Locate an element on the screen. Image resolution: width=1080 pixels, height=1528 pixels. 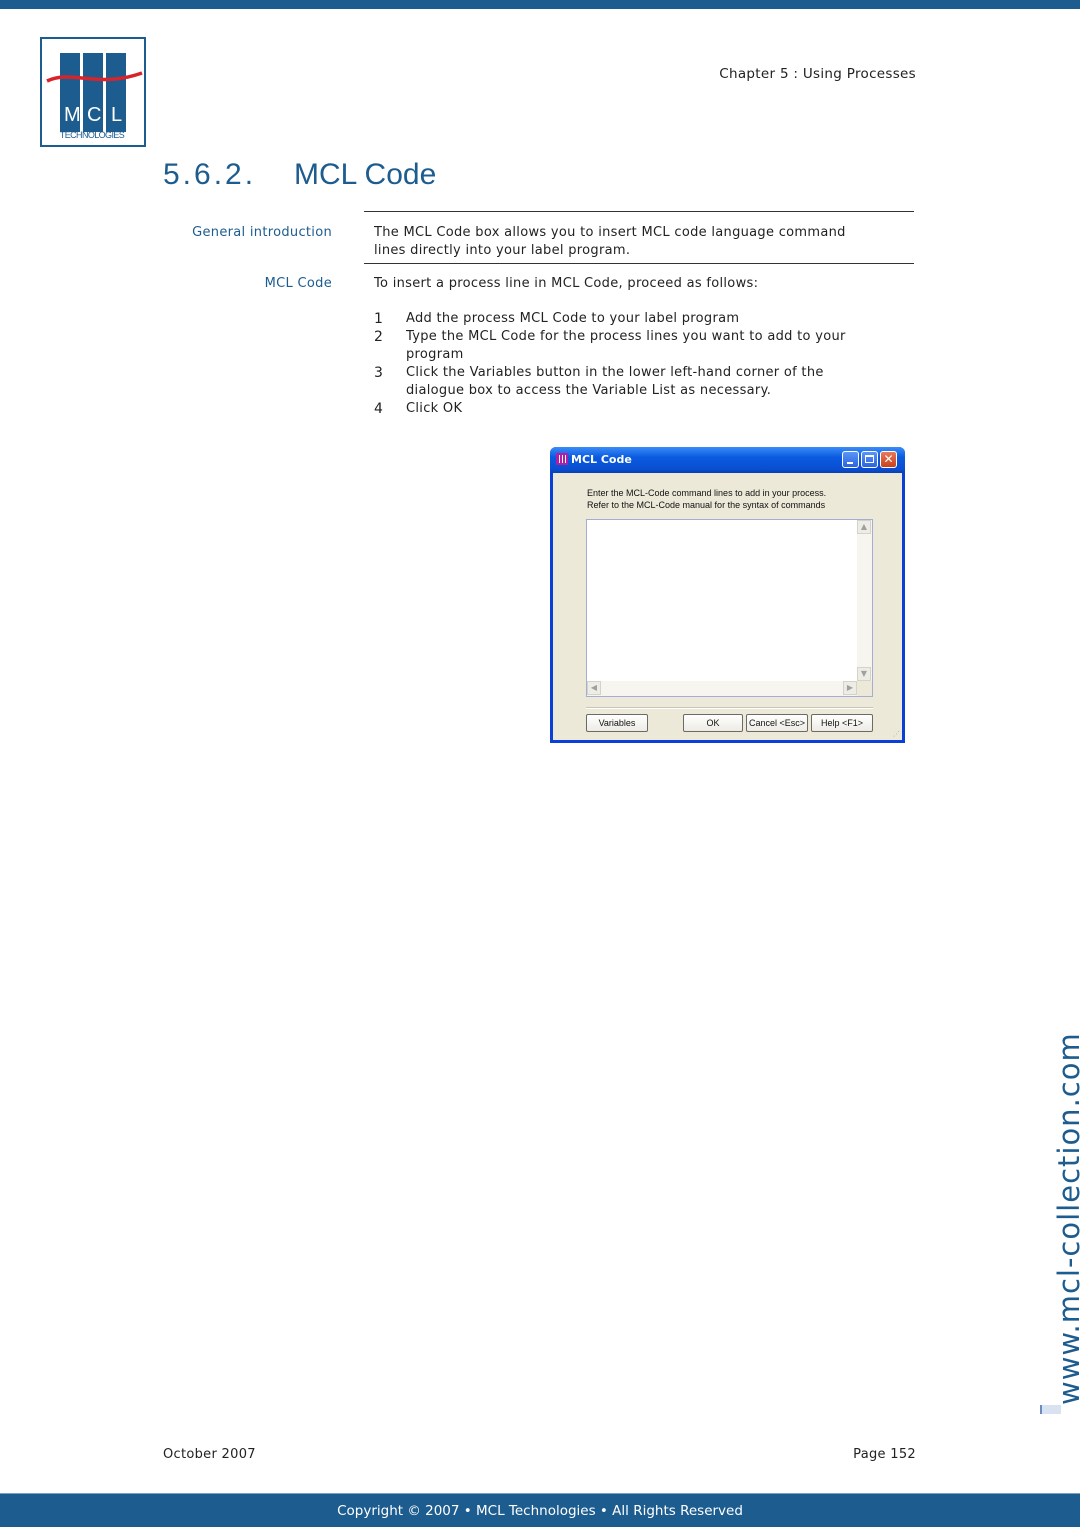
scroll-left-icon: ◀ is located at coordinates (594, 688).